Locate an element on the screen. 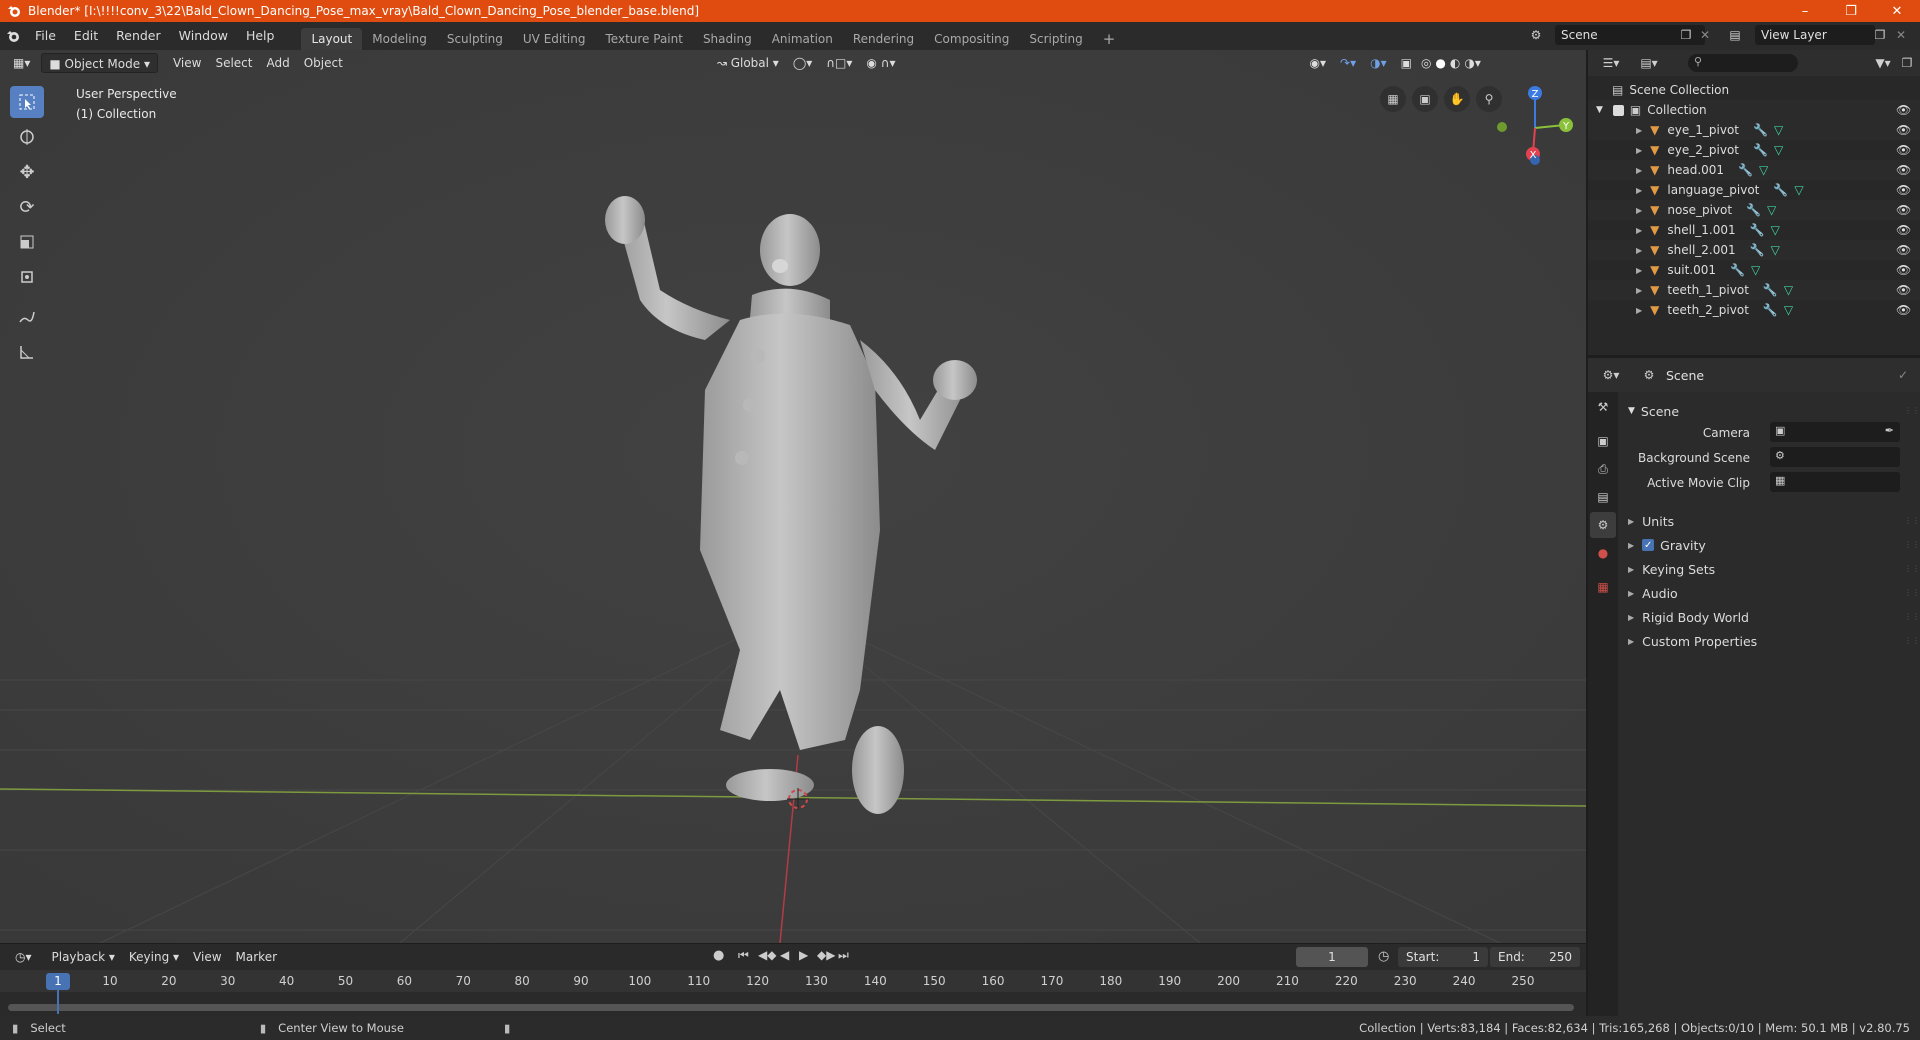  view-layer-selector: View Layer is located at coordinates (1815, 35).